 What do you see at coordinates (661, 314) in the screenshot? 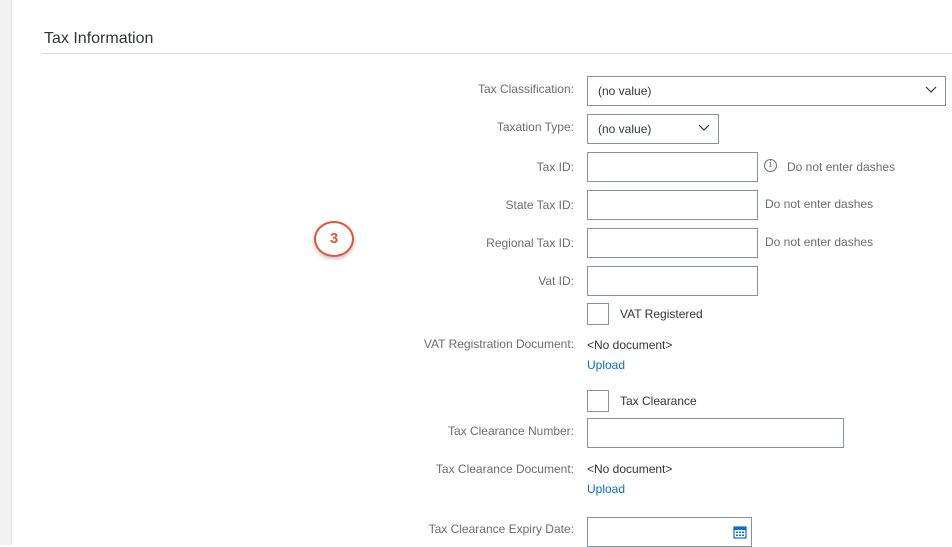
I see `vat-registered-label: VAT Registered` at bounding box center [661, 314].